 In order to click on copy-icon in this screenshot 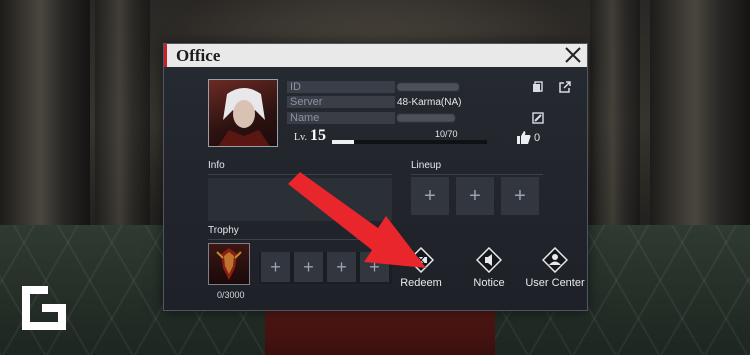, I will do `click(538, 87)`.